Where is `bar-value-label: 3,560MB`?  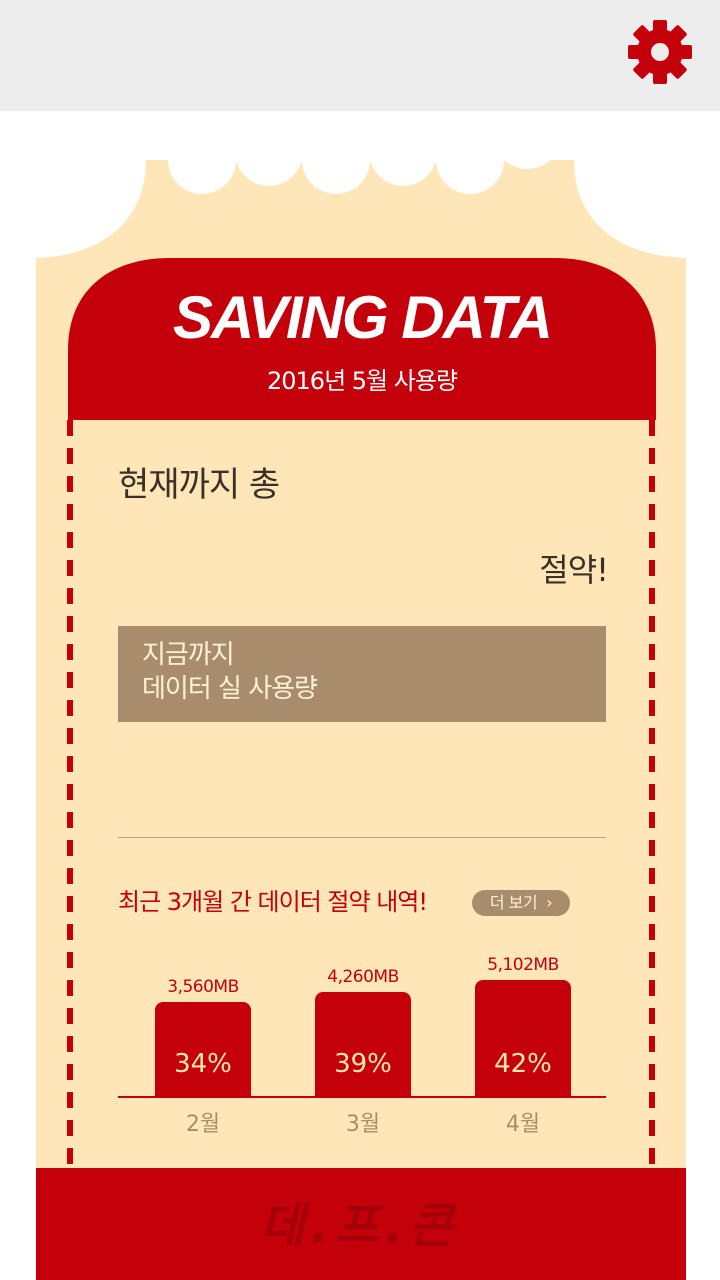 bar-value-label: 3,560MB is located at coordinates (203, 987).